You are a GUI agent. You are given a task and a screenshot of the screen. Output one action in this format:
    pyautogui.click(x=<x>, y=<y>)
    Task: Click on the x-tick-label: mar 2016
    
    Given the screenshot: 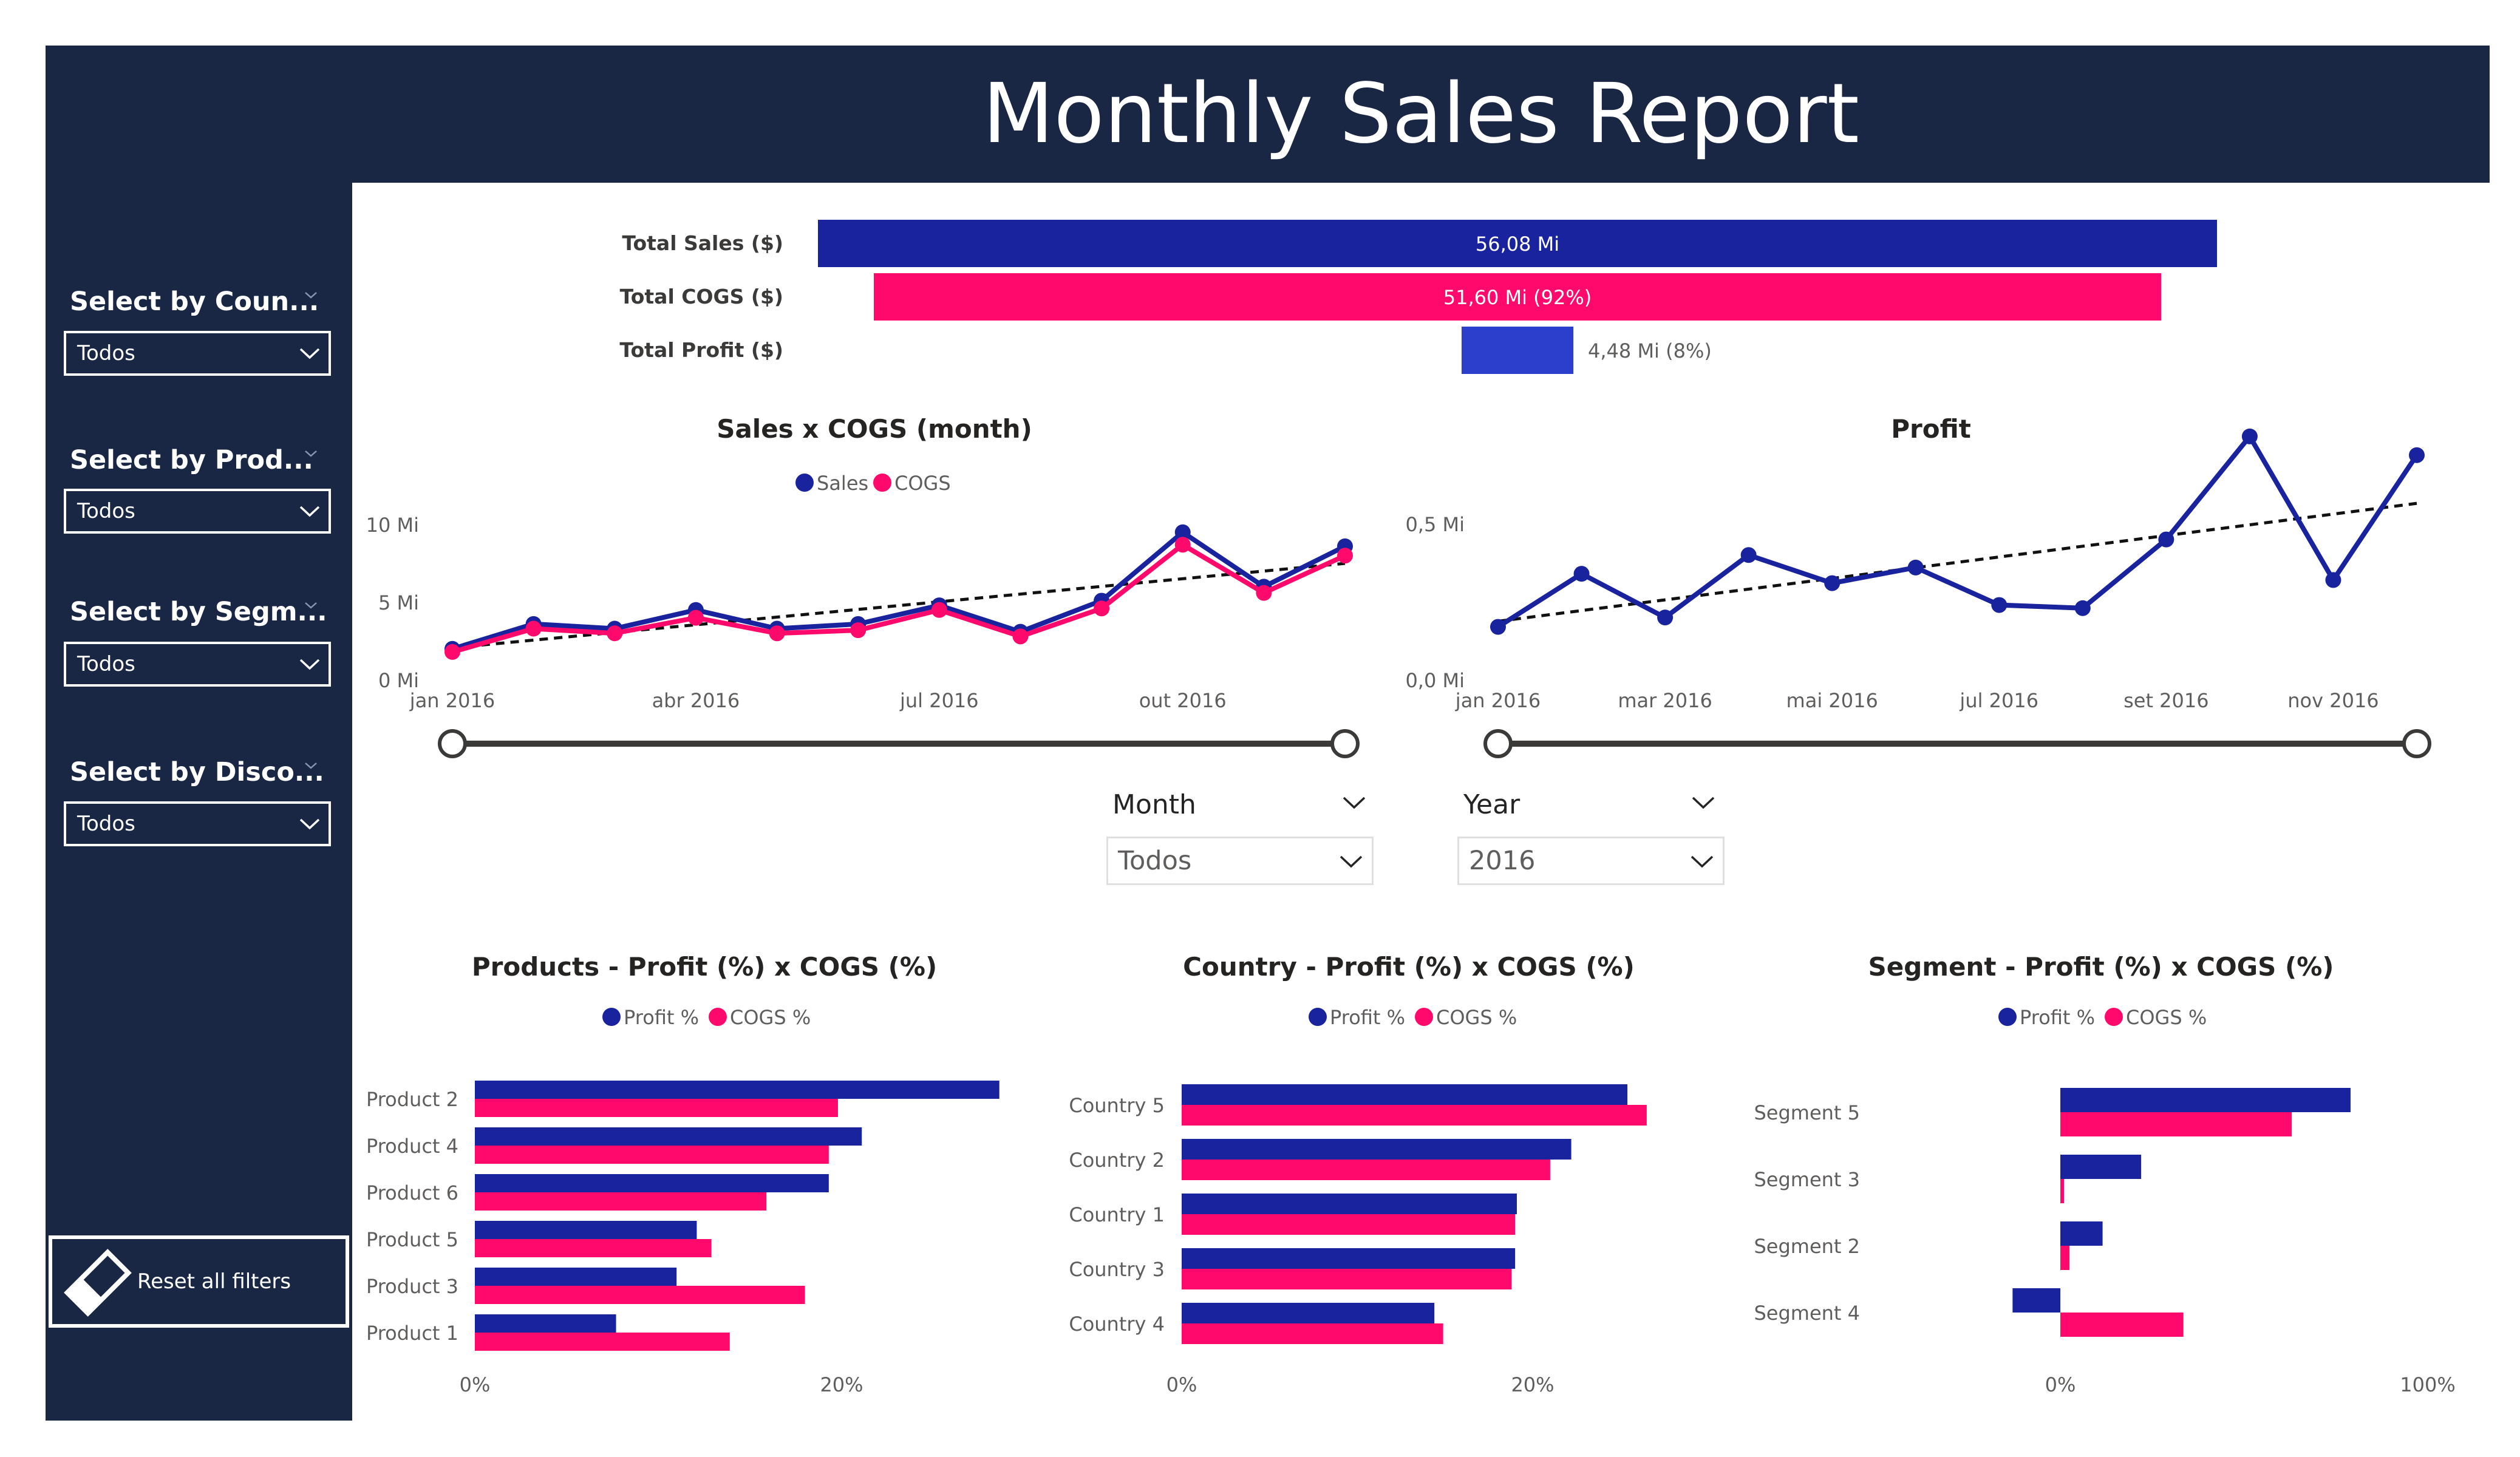 What is the action you would take?
    pyautogui.click(x=1665, y=700)
    